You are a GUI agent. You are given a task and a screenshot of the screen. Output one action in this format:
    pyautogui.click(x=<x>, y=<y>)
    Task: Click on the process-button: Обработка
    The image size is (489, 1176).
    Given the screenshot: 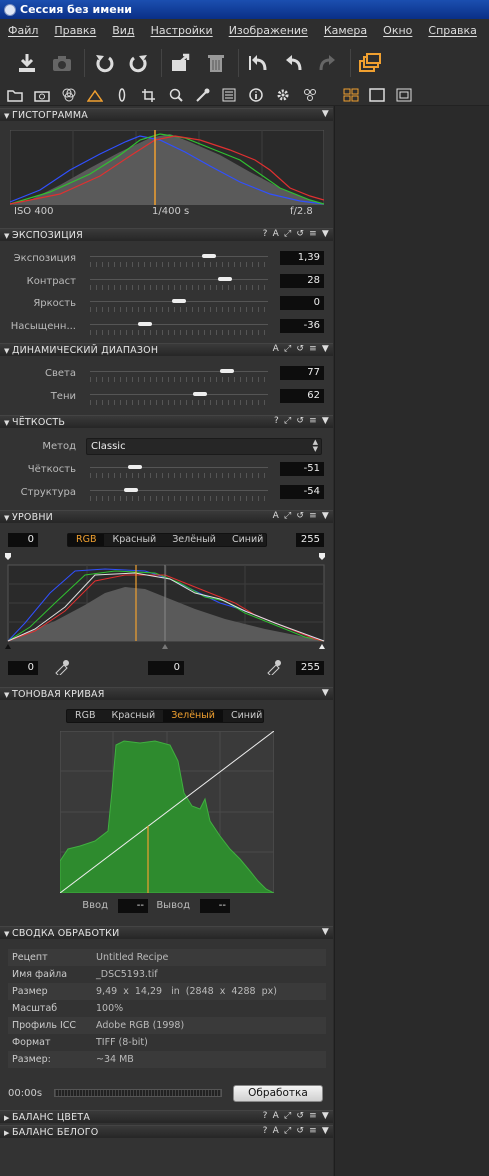 What is the action you would take?
    pyautogui.click(x=278, y=1093)
    